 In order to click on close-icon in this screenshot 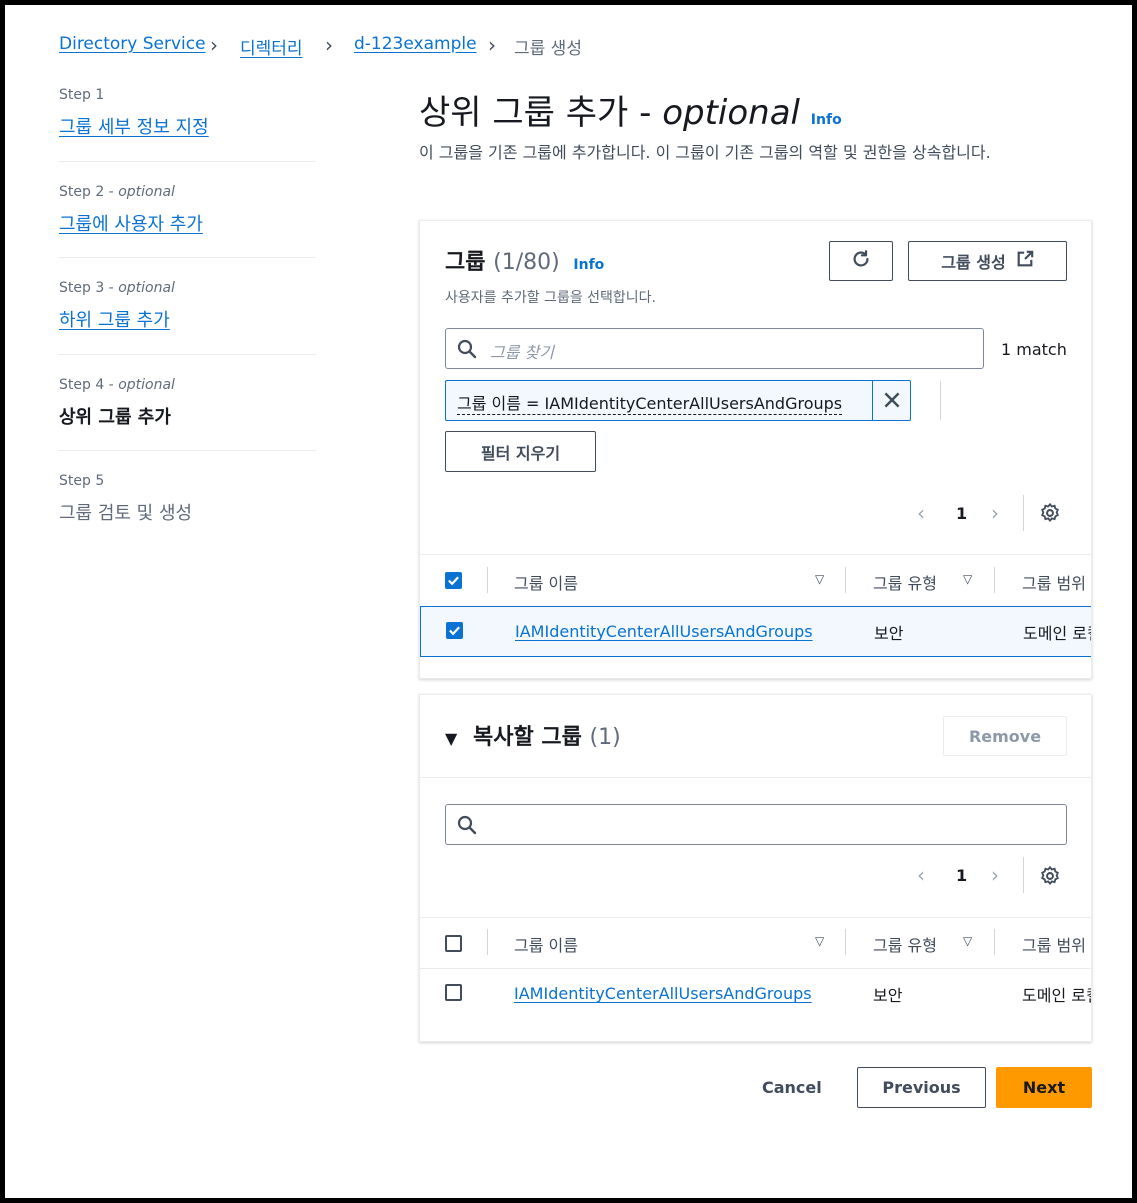, I will do `click(892, 402)`.